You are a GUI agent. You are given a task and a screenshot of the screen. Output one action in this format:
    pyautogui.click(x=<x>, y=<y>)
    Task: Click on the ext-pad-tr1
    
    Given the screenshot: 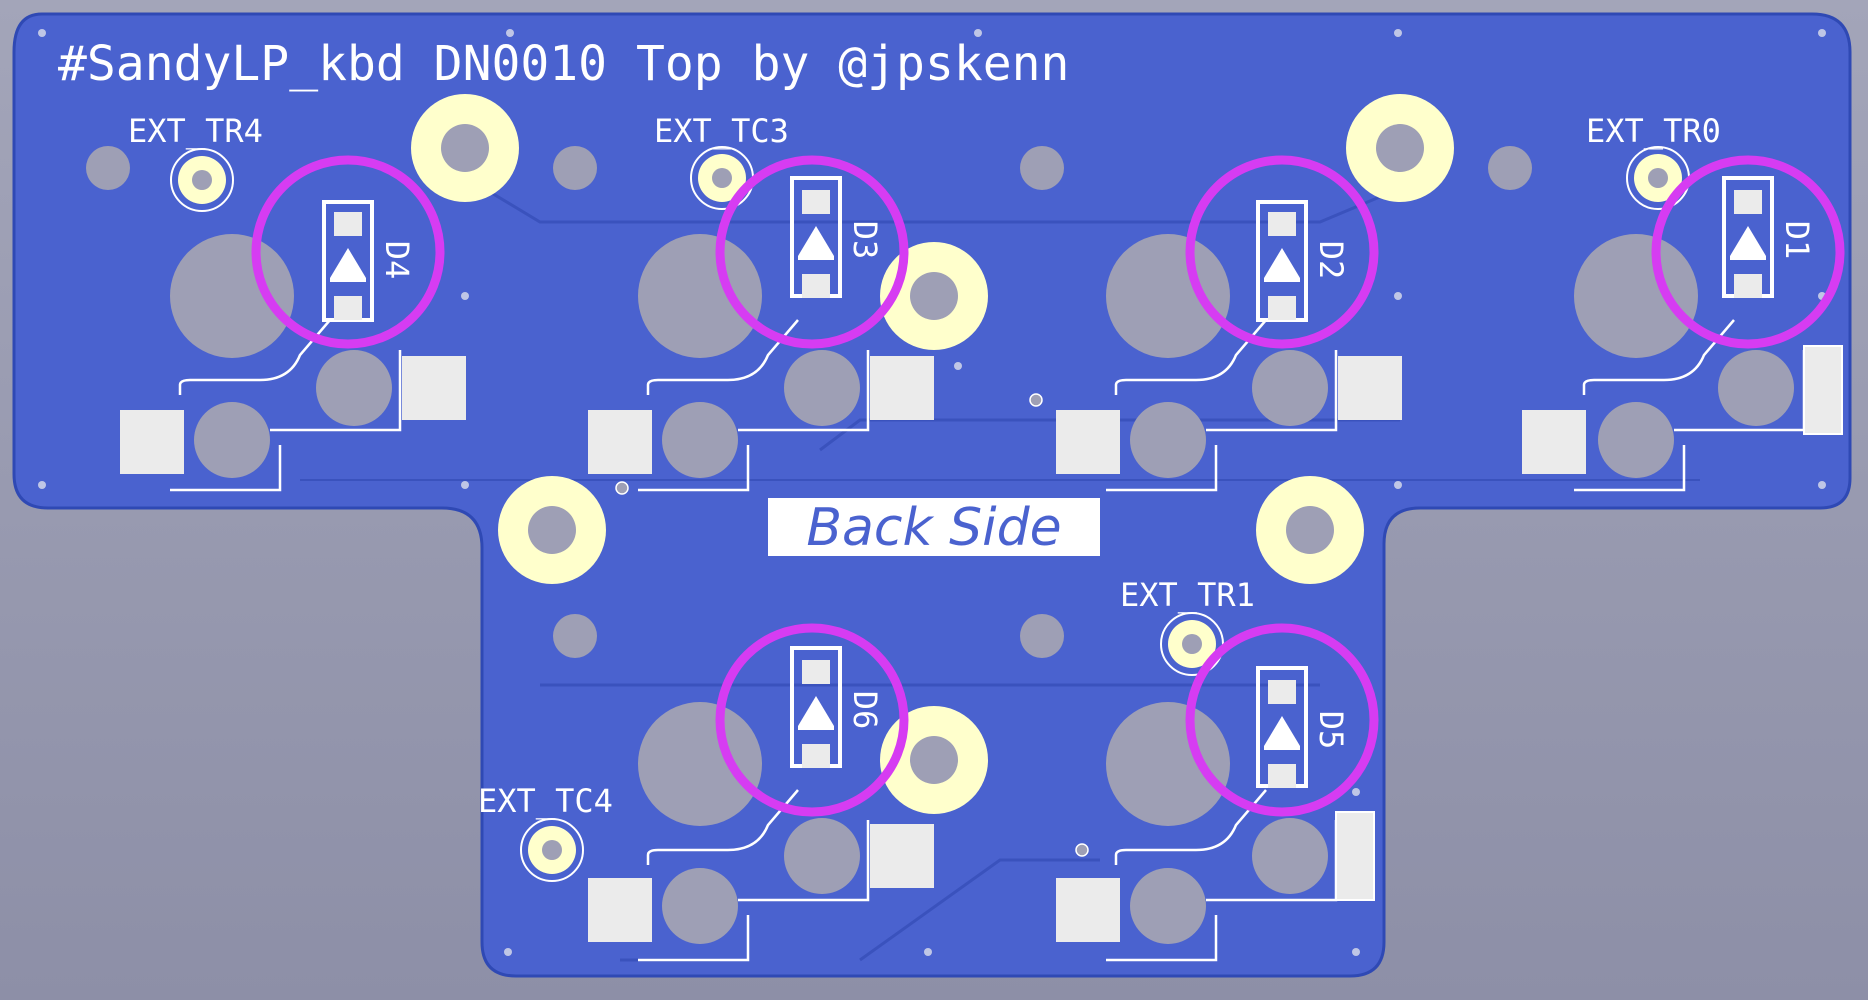 What is the action you would take?
    pyautogui.click(x=1192, y=644)
    